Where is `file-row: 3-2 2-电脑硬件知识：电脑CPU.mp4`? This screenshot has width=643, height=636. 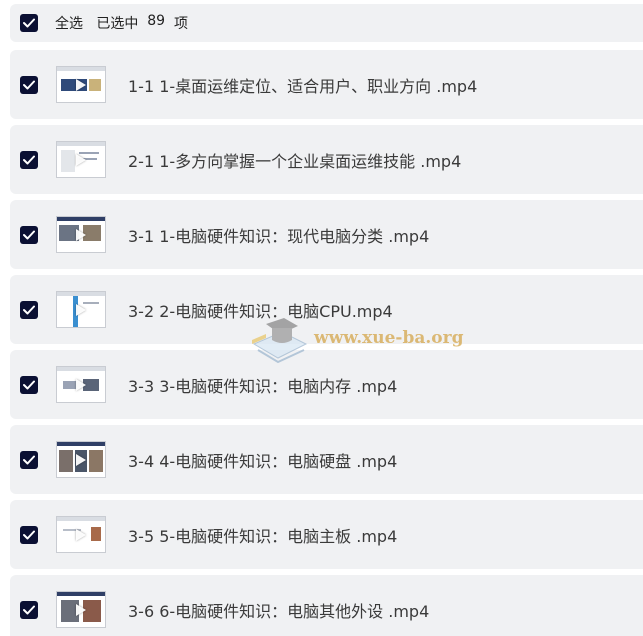
file-row: 3-2 2-电脑硬件知识：电脑CPU.mp4 is located at coordinates (326, 309).